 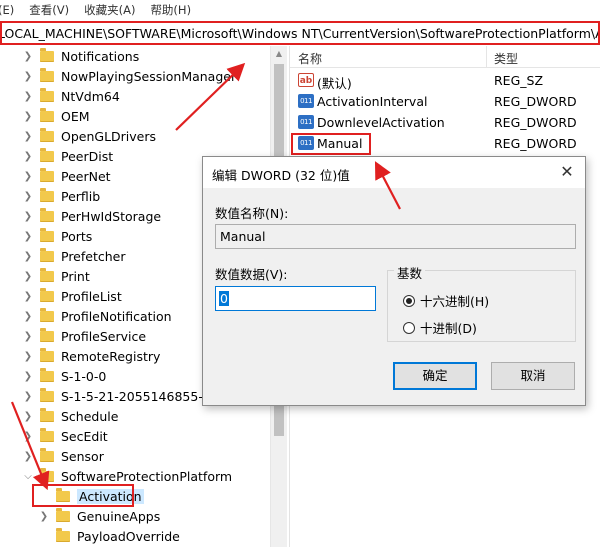 I want to click on radio-dec: 十进制(D), so click(x=440, y=327).